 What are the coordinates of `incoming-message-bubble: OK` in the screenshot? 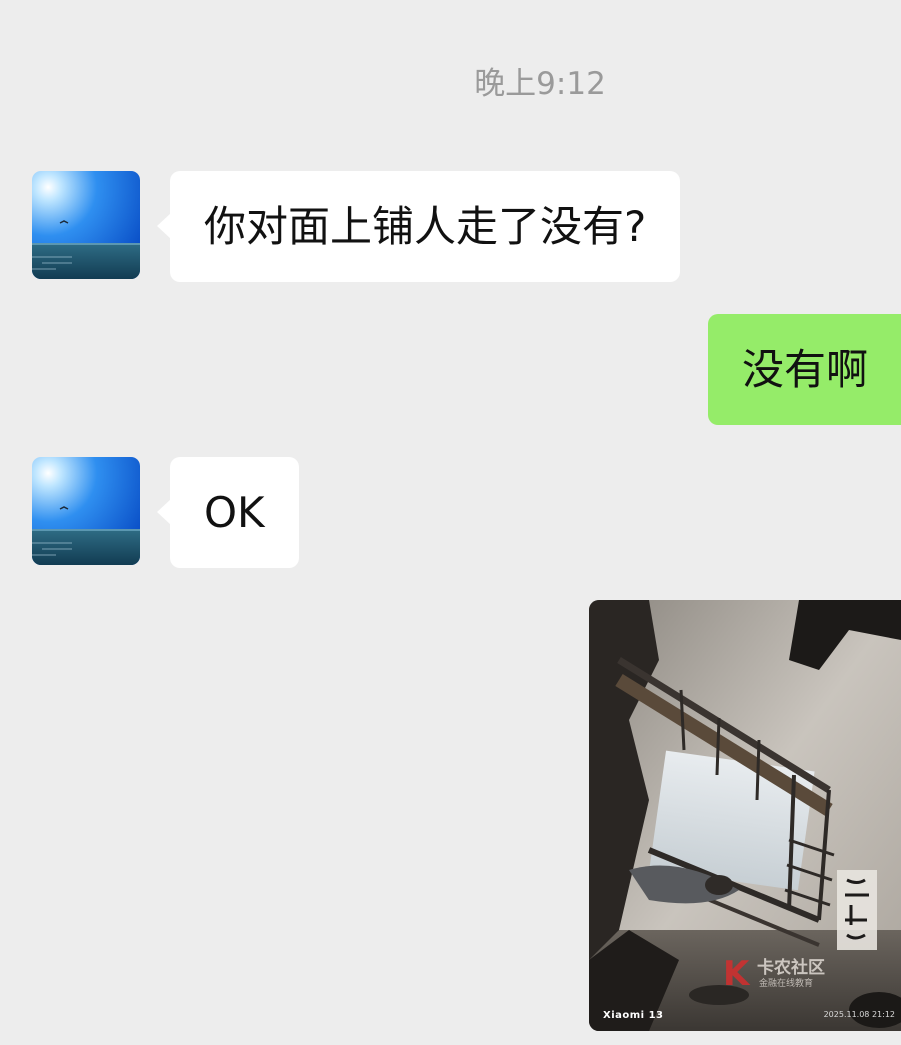 It's located at (228, 512).